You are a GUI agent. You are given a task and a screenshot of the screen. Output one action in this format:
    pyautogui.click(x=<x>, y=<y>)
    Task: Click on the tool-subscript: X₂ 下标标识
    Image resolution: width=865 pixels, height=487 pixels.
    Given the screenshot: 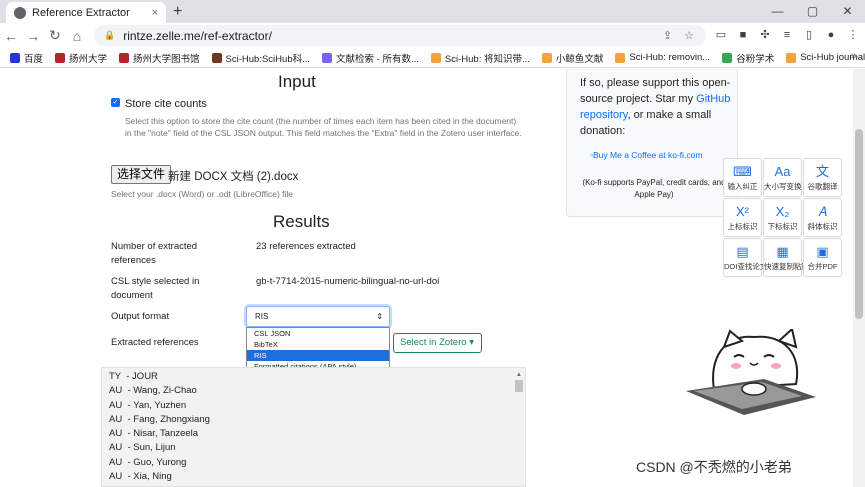 What is the action you would take?
    pyautogui.click(x=782, y=217)
    